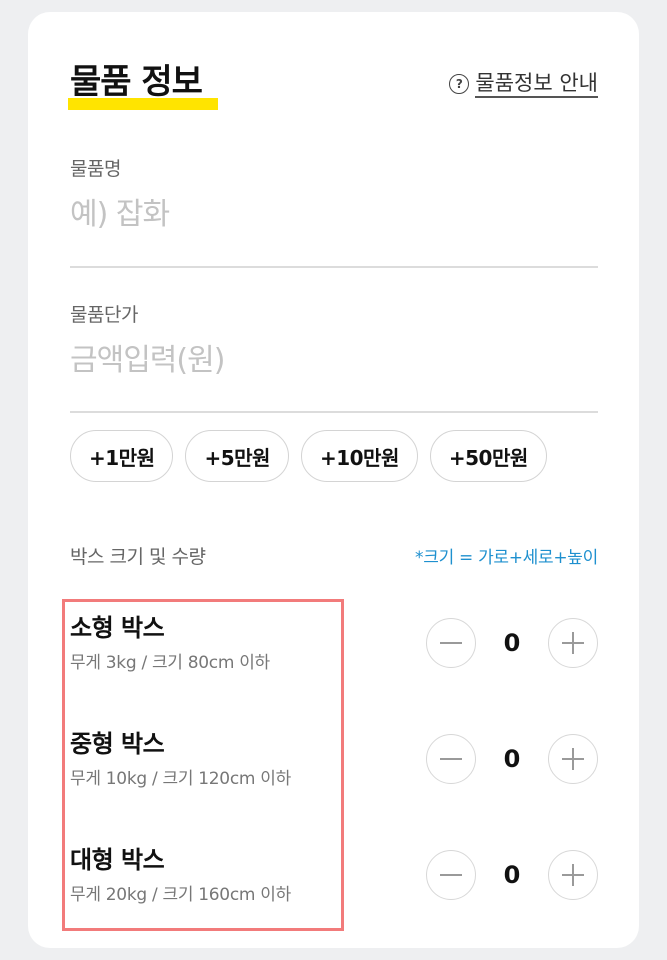 The image size is (667, 960). Describe the element at coordinates (334, 412) in the screenshot. I see `item-price-underline` at that location.